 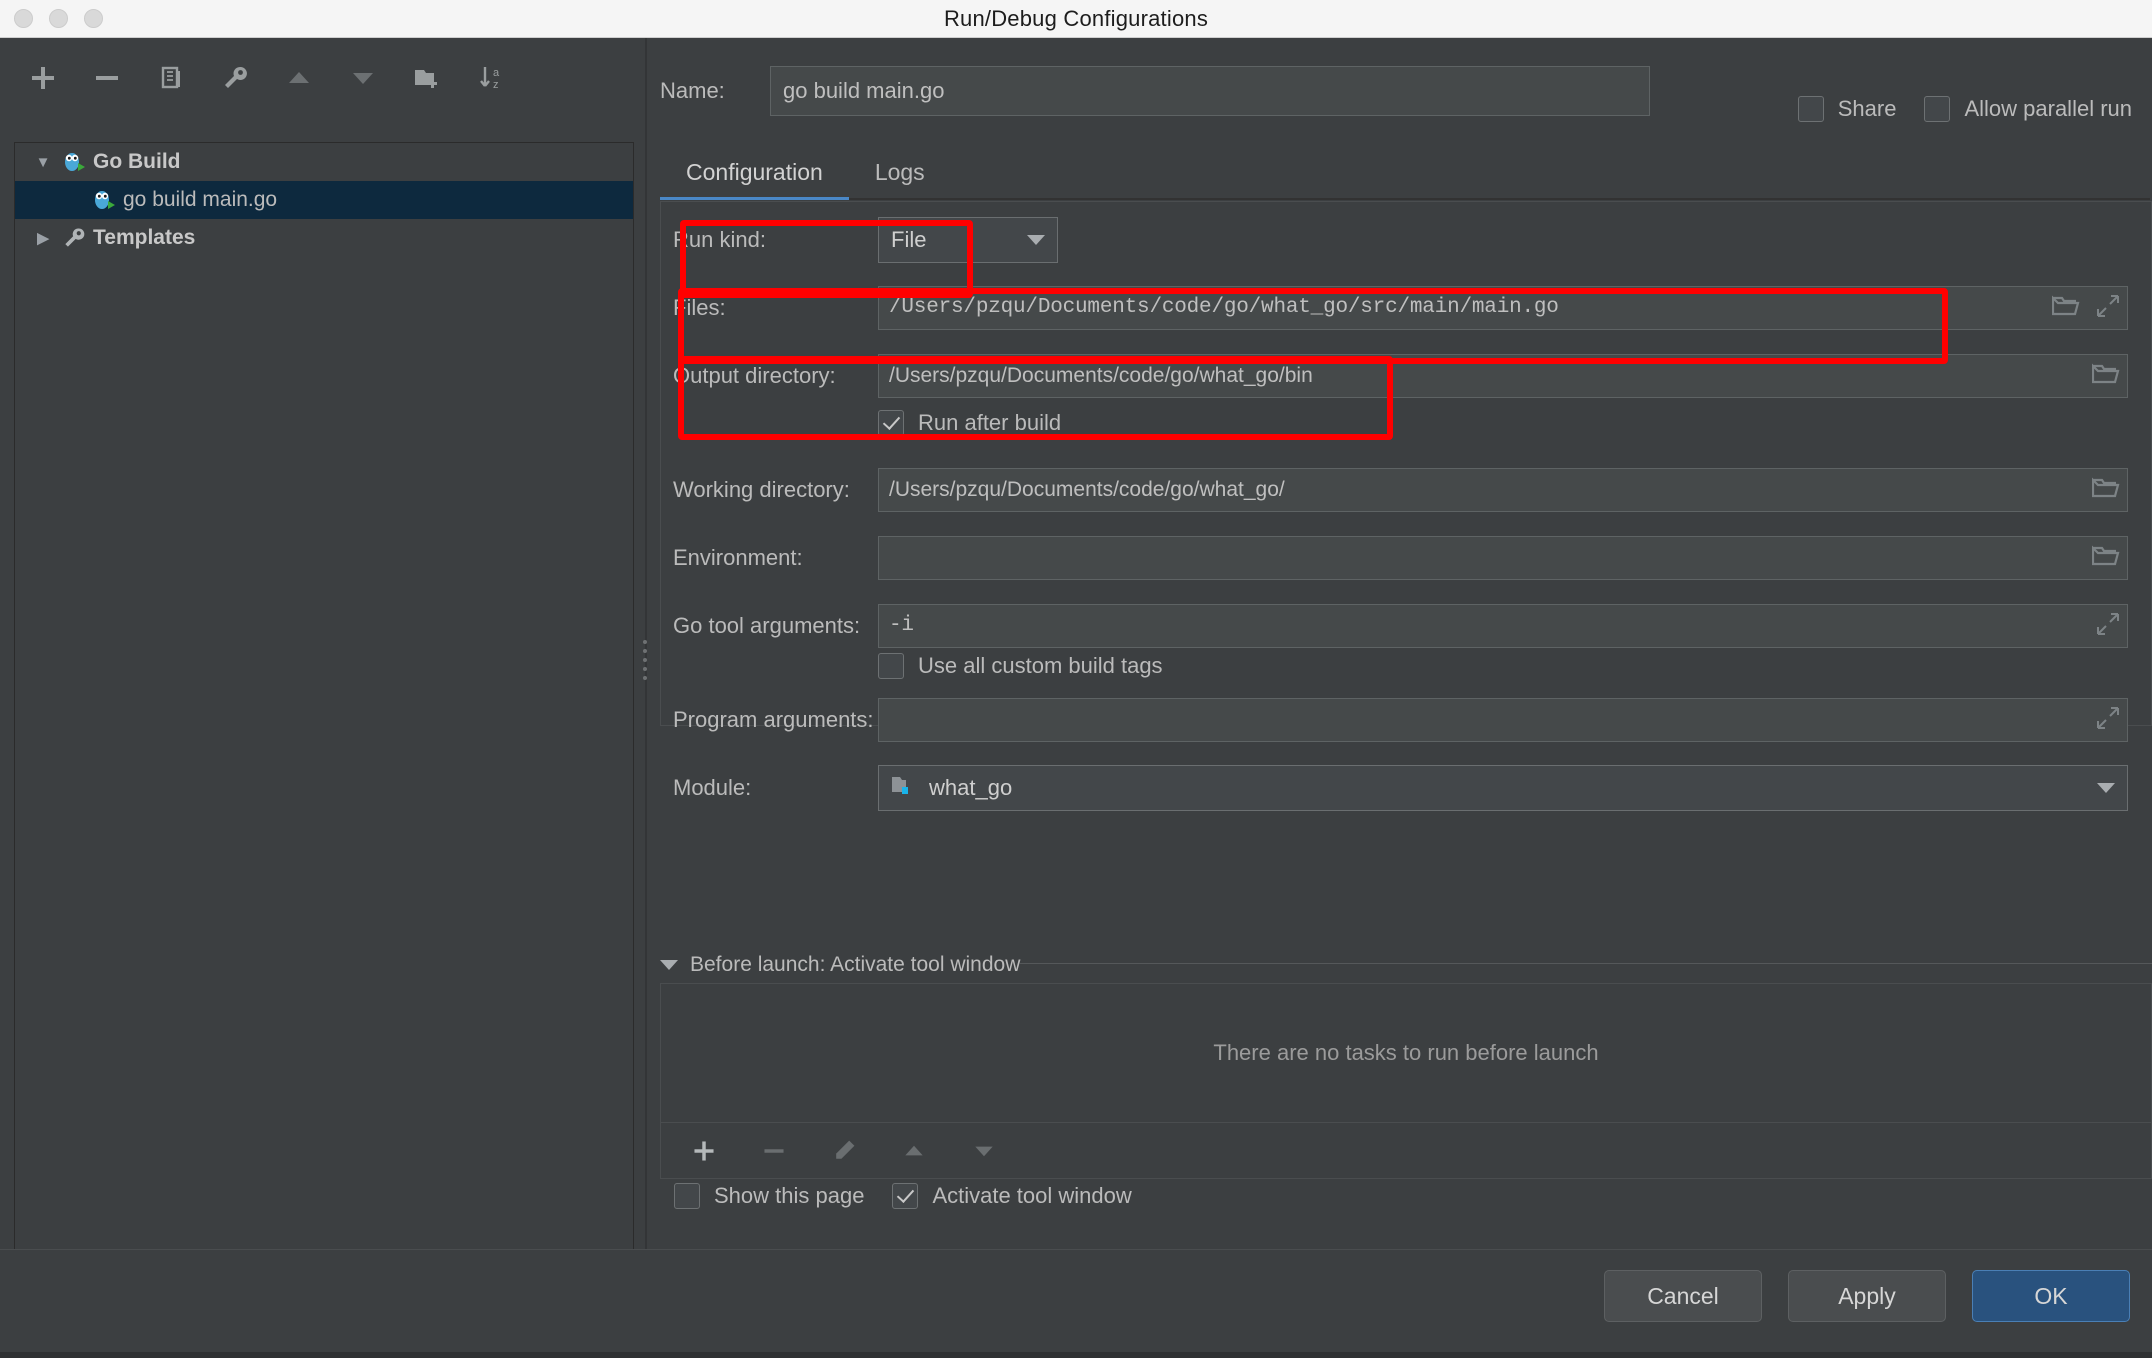 I want to click on environment-label: Environment:, so click(x=738, y=557).